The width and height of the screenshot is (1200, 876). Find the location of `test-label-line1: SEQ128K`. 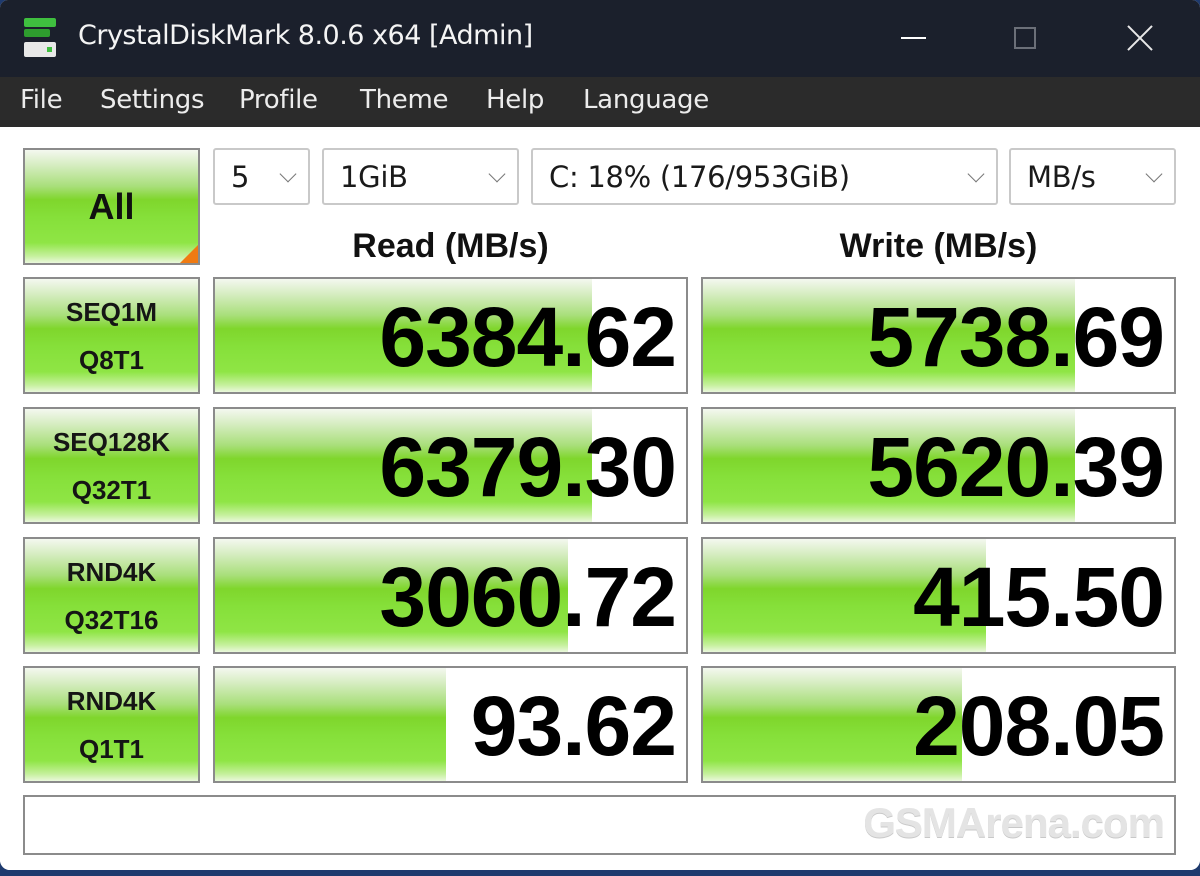

test-label-line1: SEQ128K is located at coordinates (111, 441).